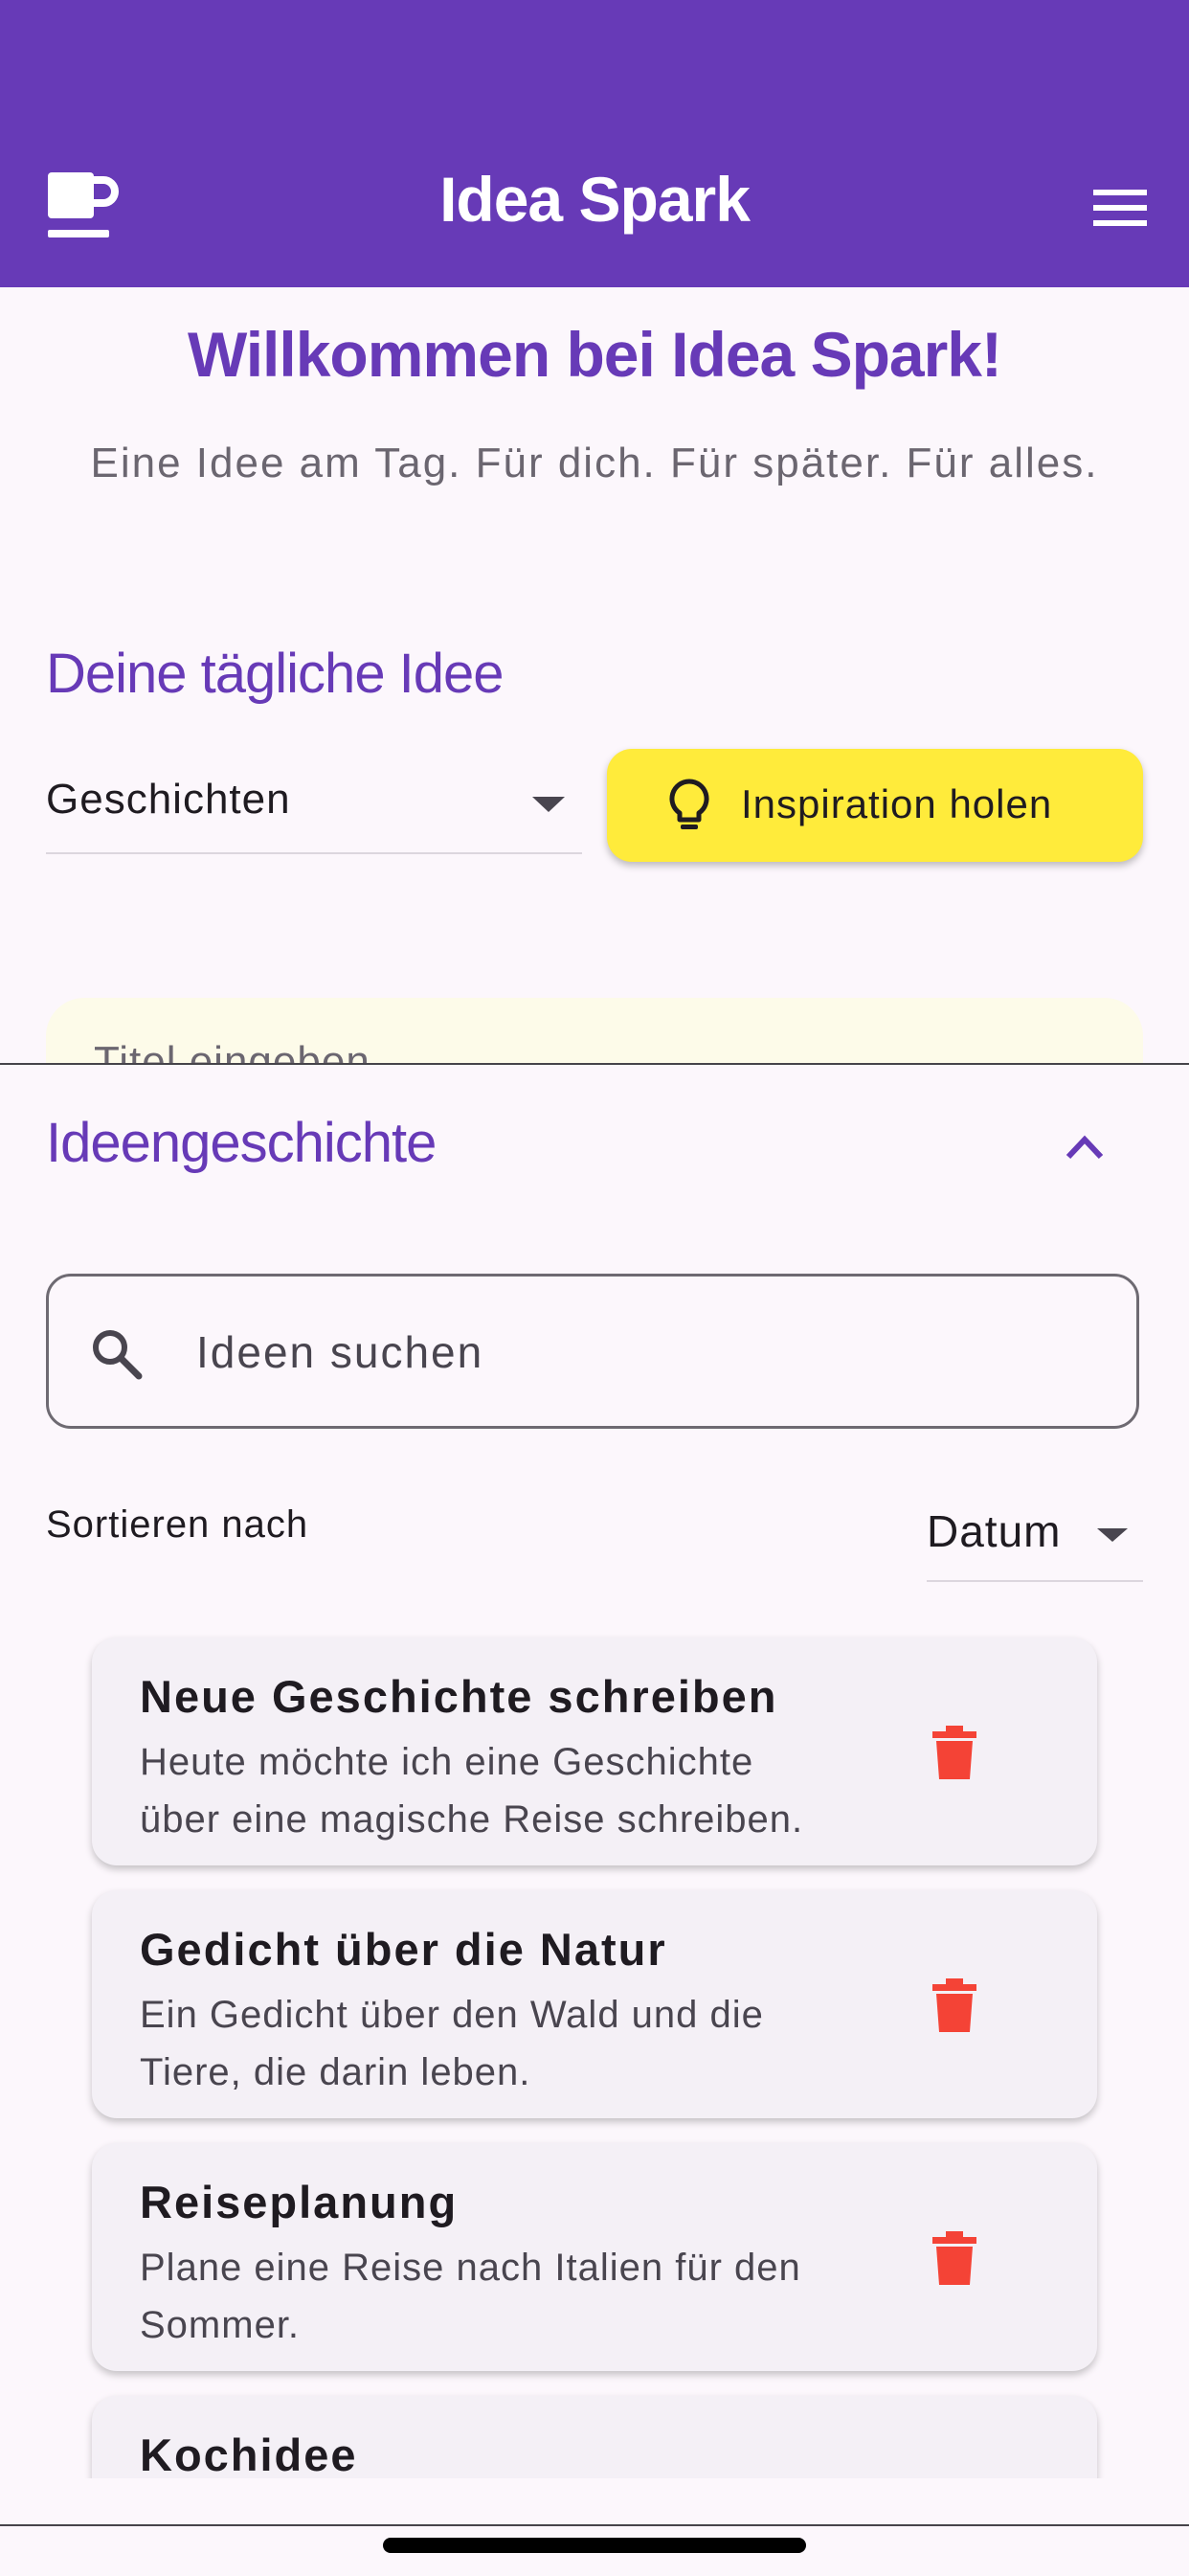 Image resolution: width=1189 pixels, height=2576 pixels. I want to click on category-dropdown: Geschichten, so click(314, 803).